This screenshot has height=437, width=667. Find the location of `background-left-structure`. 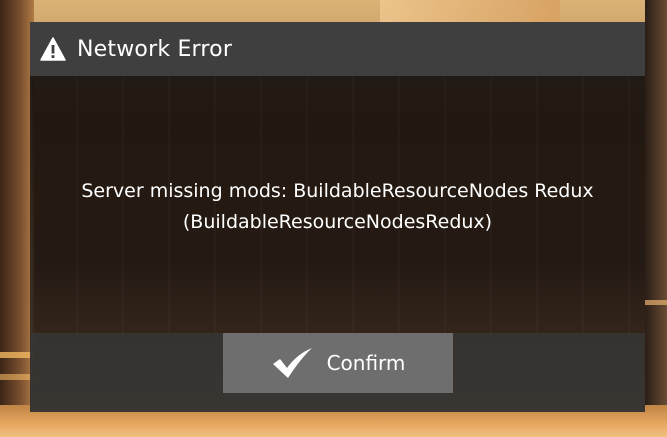

background-left-structure is located at coordinates (17, 218).